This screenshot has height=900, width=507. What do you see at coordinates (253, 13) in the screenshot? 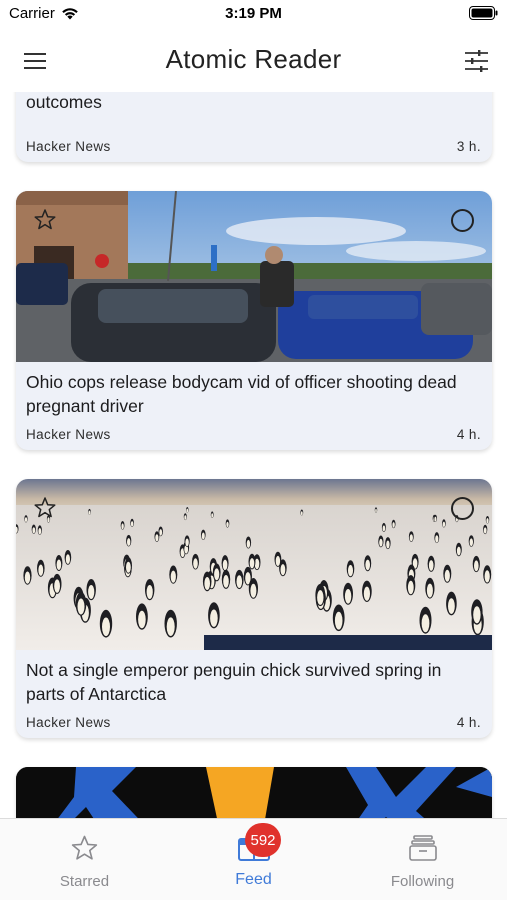
I see `status-time: 3:19 PM` at bounding box center [253, 13].